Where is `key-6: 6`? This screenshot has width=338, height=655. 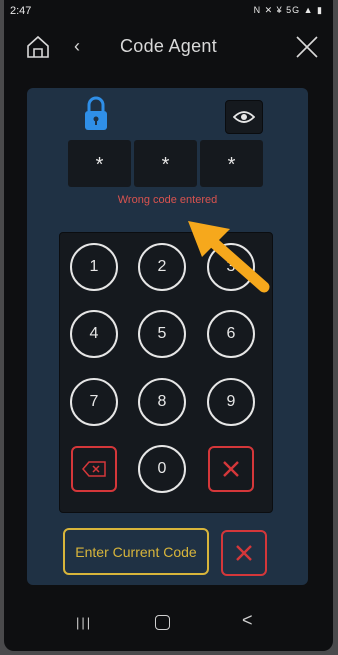 key-6: 6 is located at coordinates (231, 334).